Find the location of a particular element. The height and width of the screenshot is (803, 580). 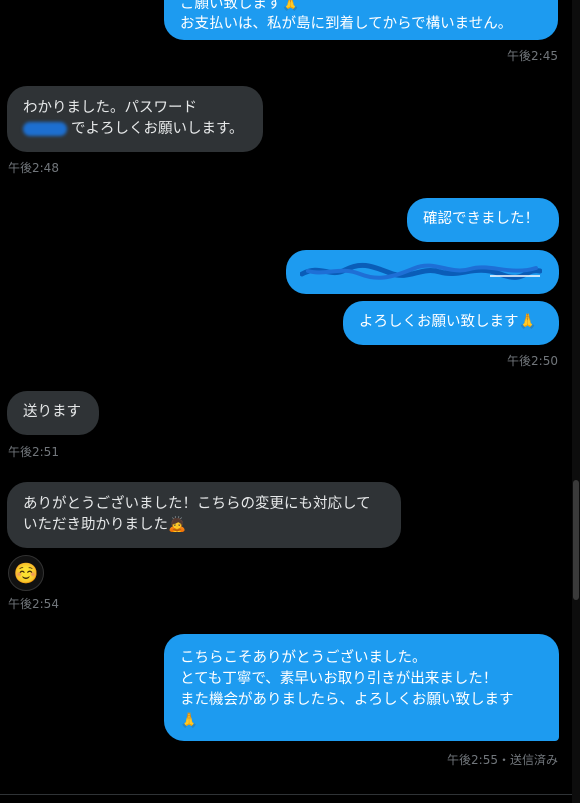

message-text: お支払いは、私が島に到着してからで構いません。 is located at coordinates (346, 24).